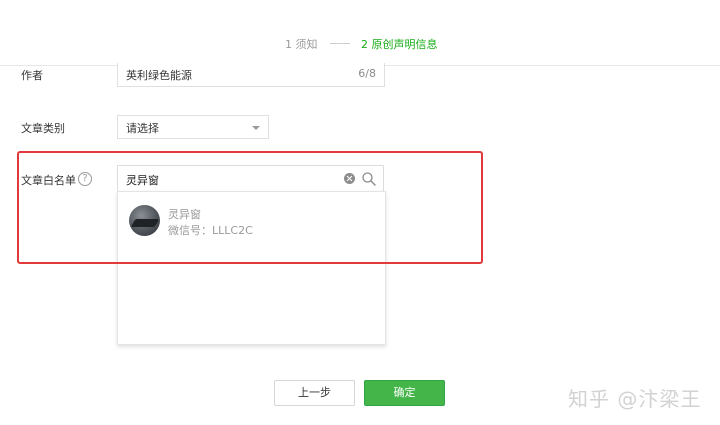  Describe the element at coordinates (142, 180) in the screenshot. I see `whitelist-search-value: 灵异窗` at that location.